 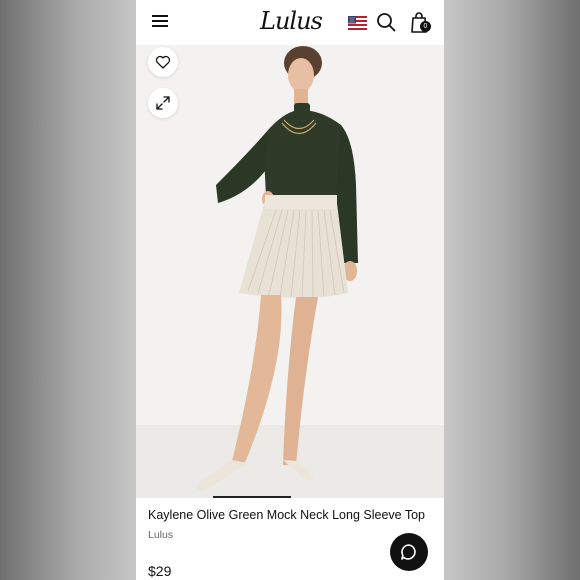 I want to click on heart-icon, so click(x=163, y=62).